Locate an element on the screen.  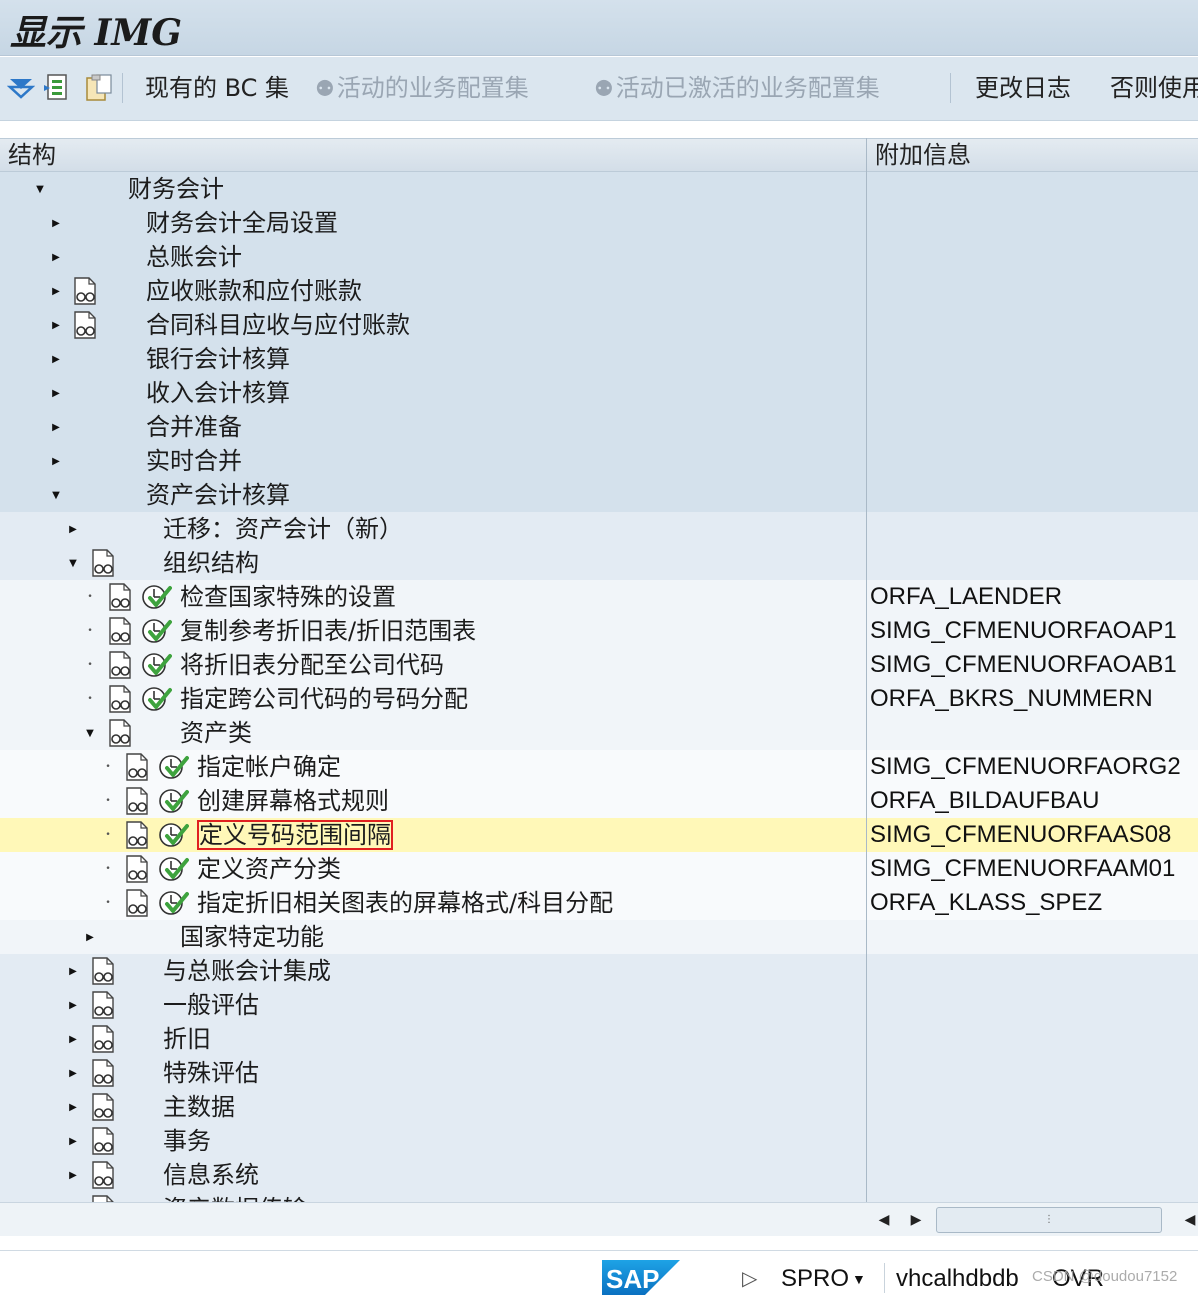
tree-node: • 定义号码范围间隔 SIMG_CFMENUORFAAS08 is located at coordinates (599, 835).